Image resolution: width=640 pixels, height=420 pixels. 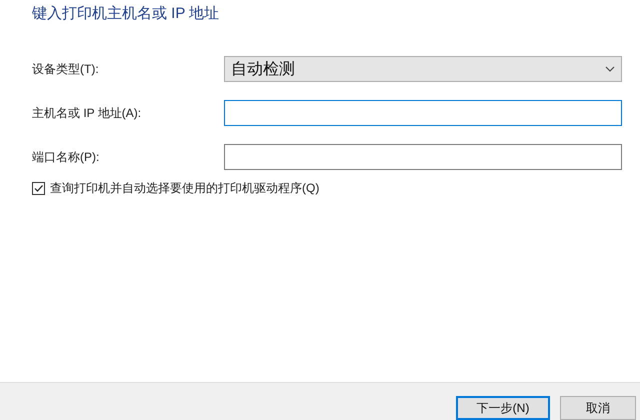 I want to click on checkbox-label: 查询打印机并自动选择要使用的打印机驱动程序(Q), so click(x=185, y=188).